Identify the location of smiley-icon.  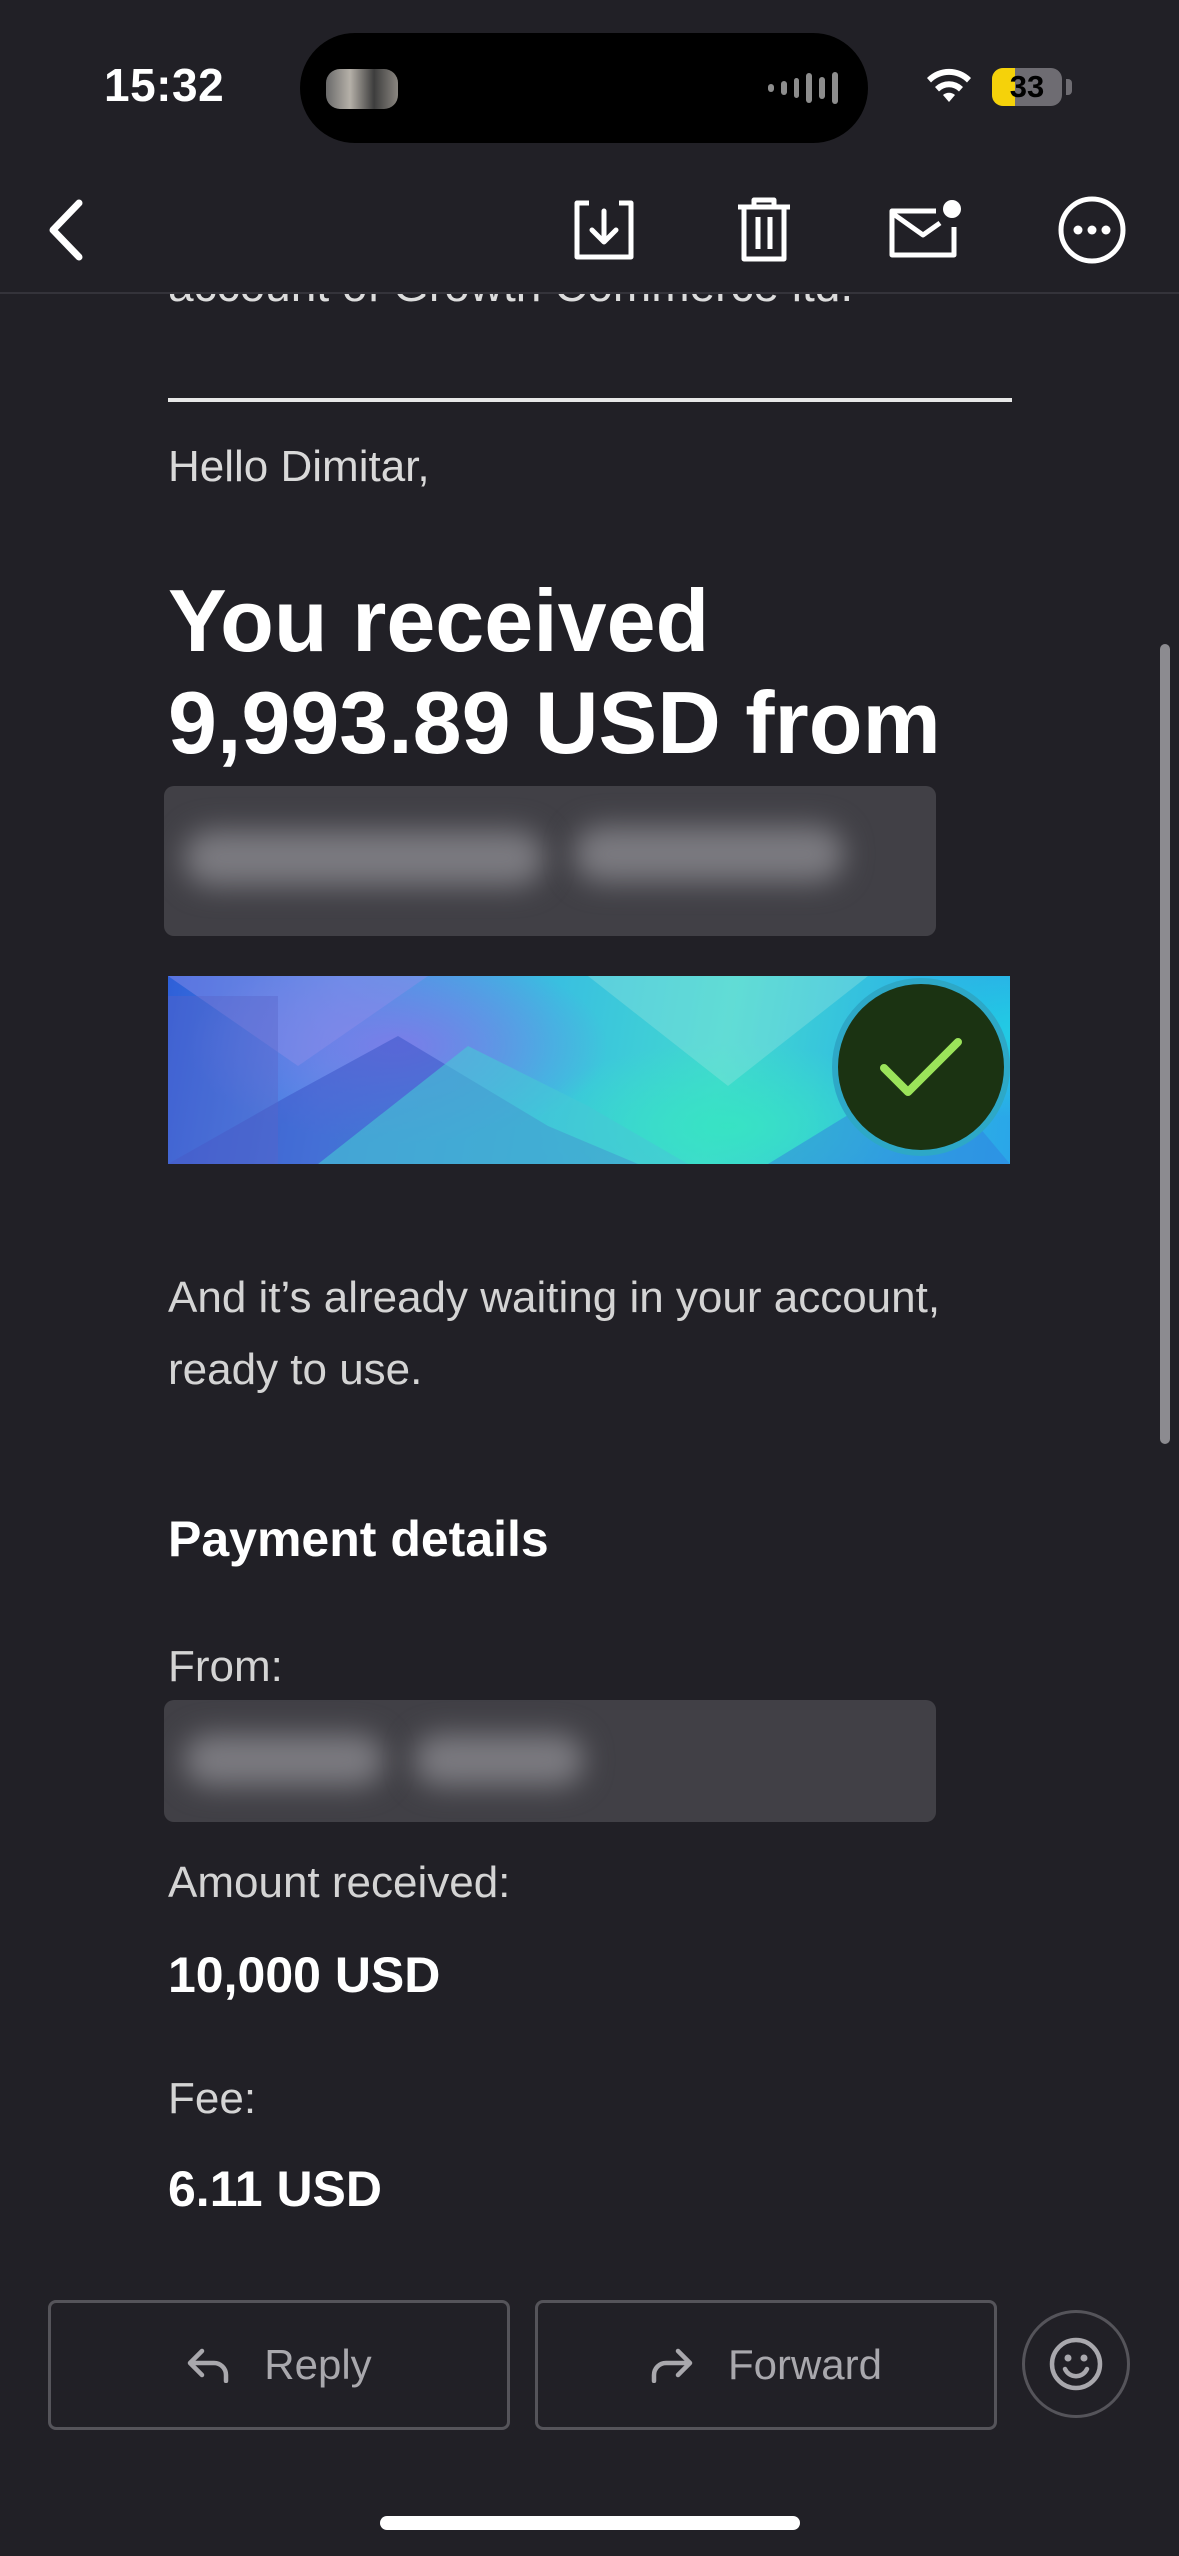
(1076, 2364).